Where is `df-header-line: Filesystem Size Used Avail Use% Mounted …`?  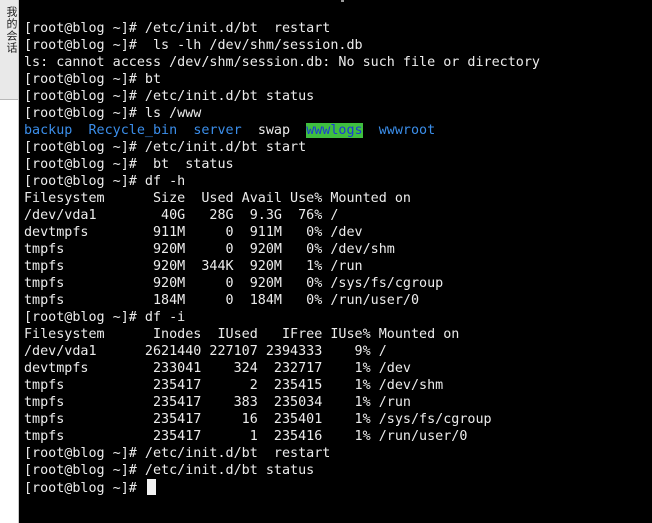 df-header-line: Filesystem Size Used Avail Use% Mounted … is located at coordinates (217, 198).